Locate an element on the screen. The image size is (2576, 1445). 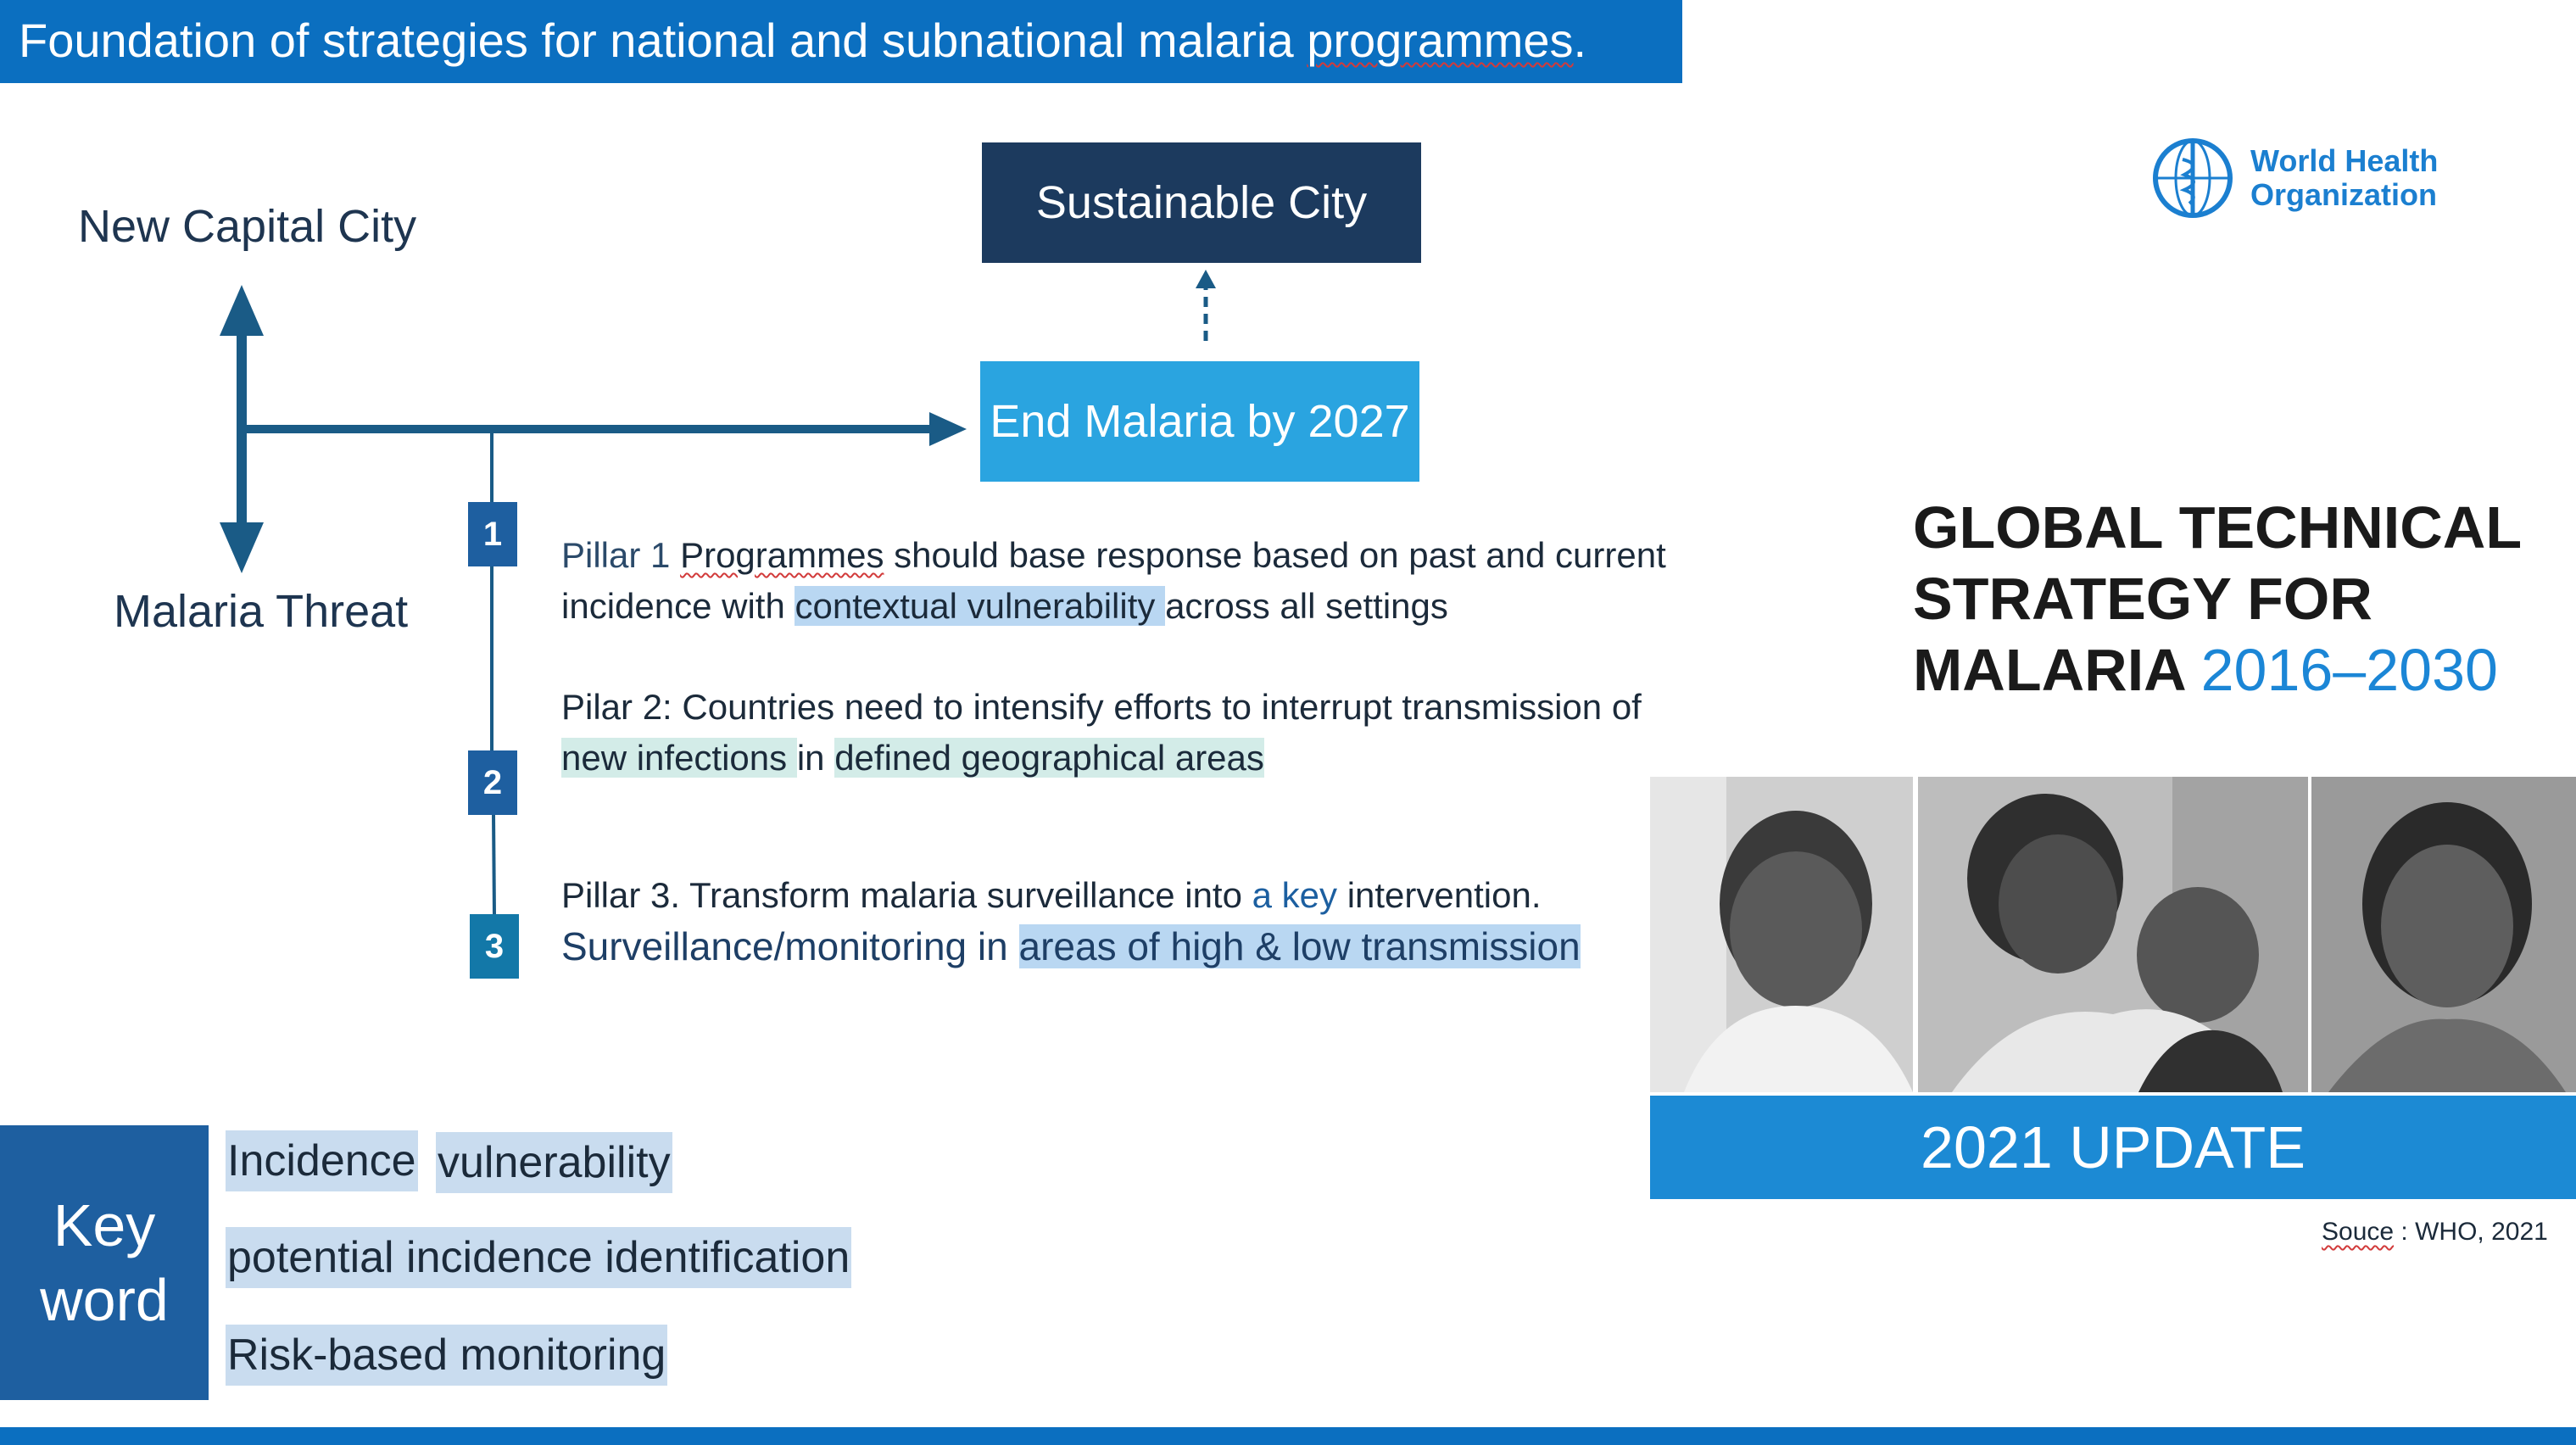
source-rest: : WHO, 2021 is located at coordinates (2471, 1232).